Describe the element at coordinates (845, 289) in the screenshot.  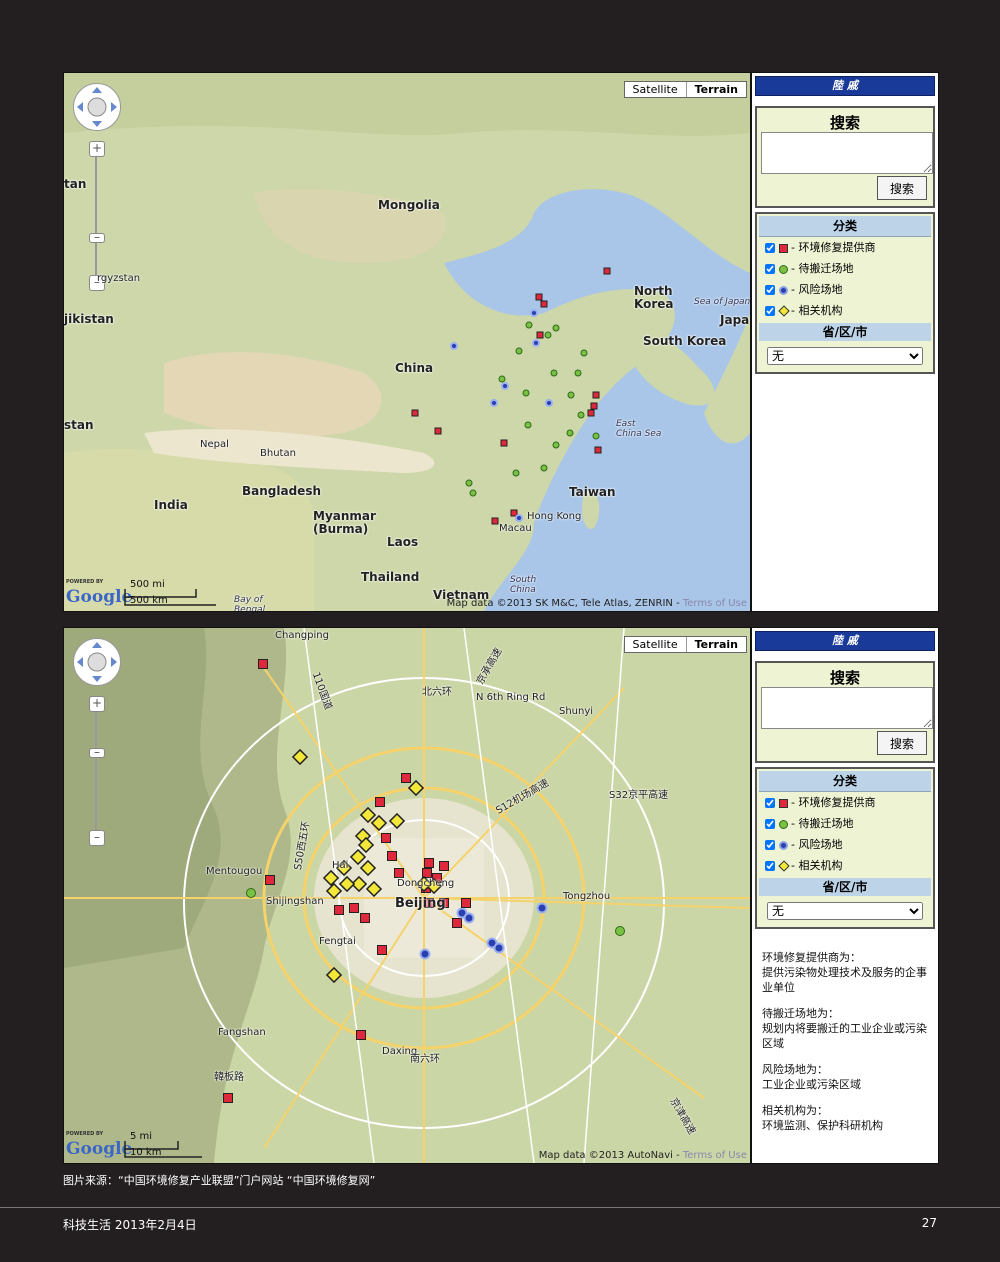
I see `category-risk: - 风险场地` at that location.